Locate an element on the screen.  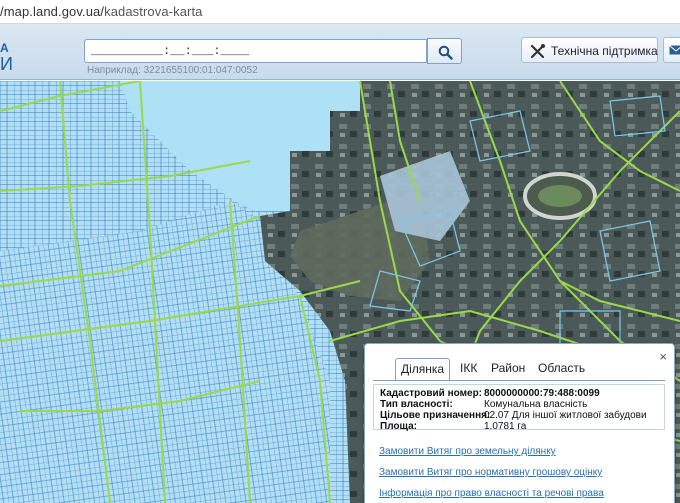
mail-button is located at coordinates (671, 50).